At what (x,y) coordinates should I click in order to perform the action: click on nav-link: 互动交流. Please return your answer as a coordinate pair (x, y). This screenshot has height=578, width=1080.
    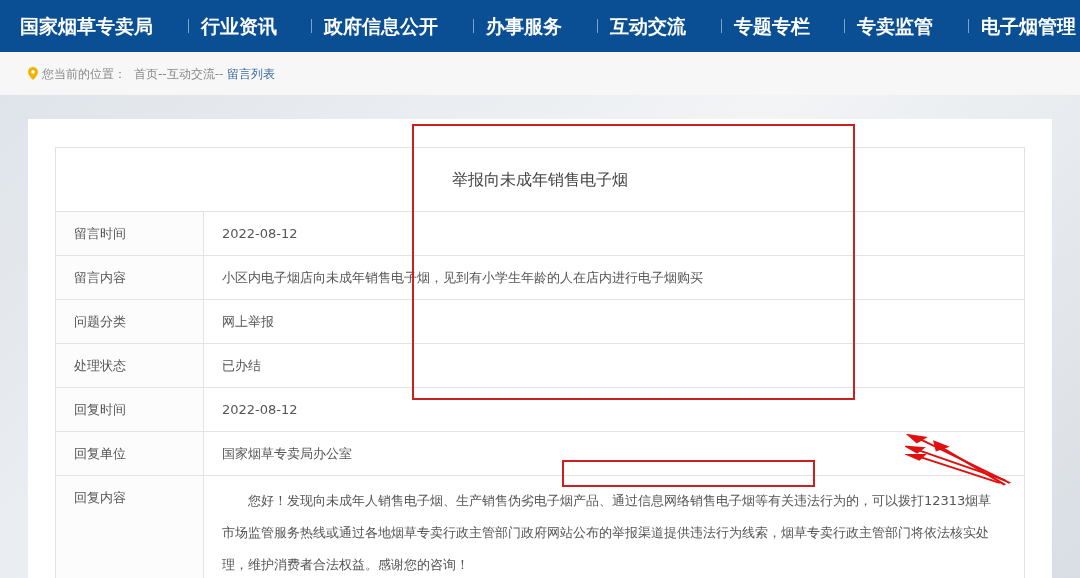
    Looking at the image, I should click on (647, 26).